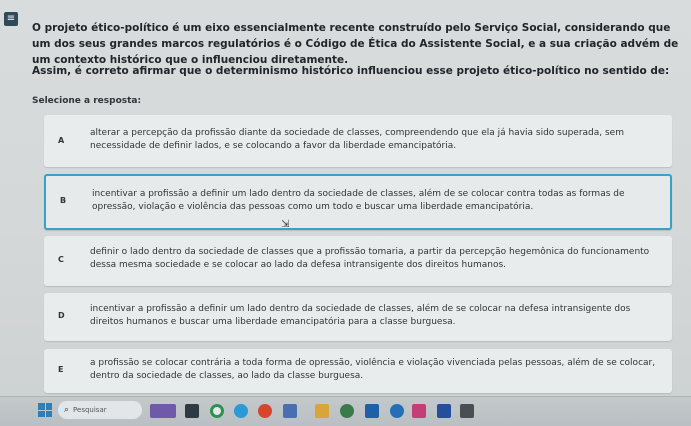  I want to click on widget-icon, so click(163, 411).